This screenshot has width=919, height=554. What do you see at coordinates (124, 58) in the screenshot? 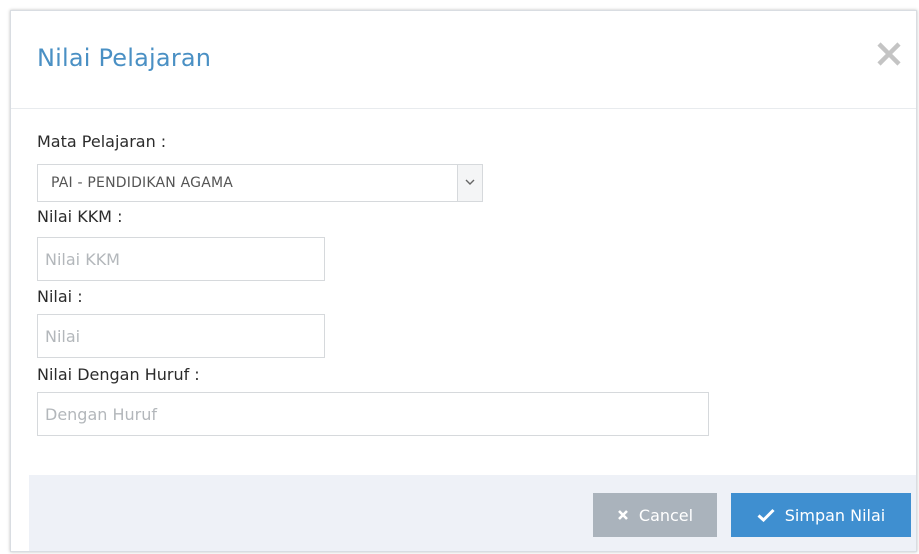
I see `modal-title: Nilai Pelajaran` at bounding box center [124, 58].